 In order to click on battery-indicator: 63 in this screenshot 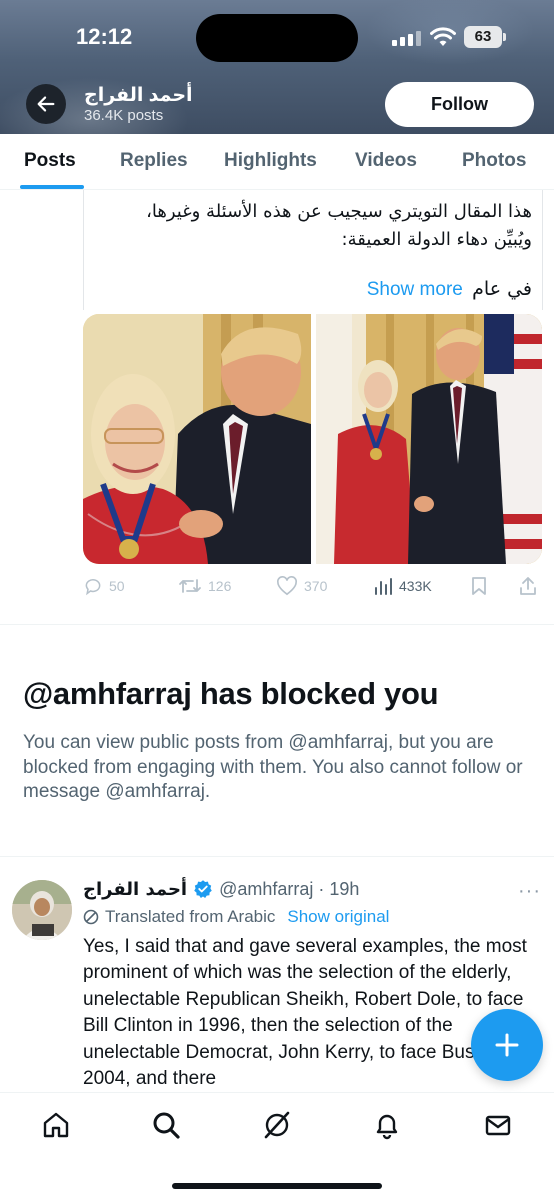, I will do `click(483, 37)`.